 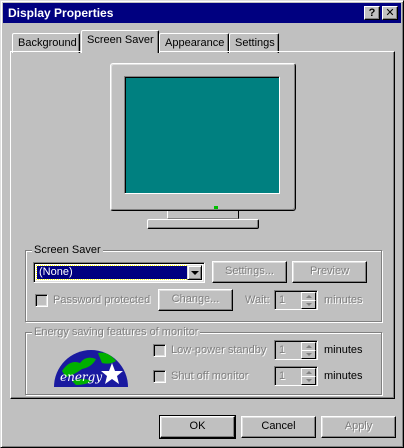 What do you see at coordinates (116, 332) in the screenshot?
I see `energy-group-label: Energy saving features of monitor` at bounding box center [116, 332].